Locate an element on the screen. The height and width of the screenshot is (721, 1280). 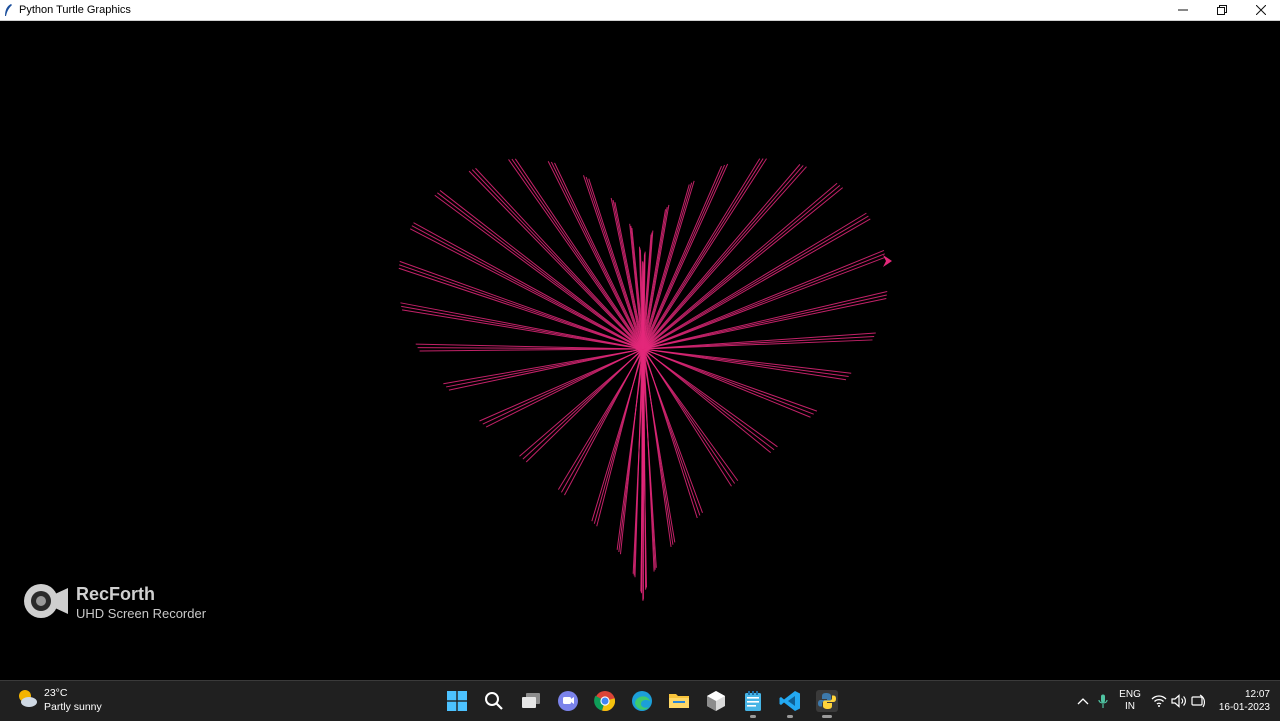
window-title: Python Turtle Graphics is located at coordinates (75, 10).